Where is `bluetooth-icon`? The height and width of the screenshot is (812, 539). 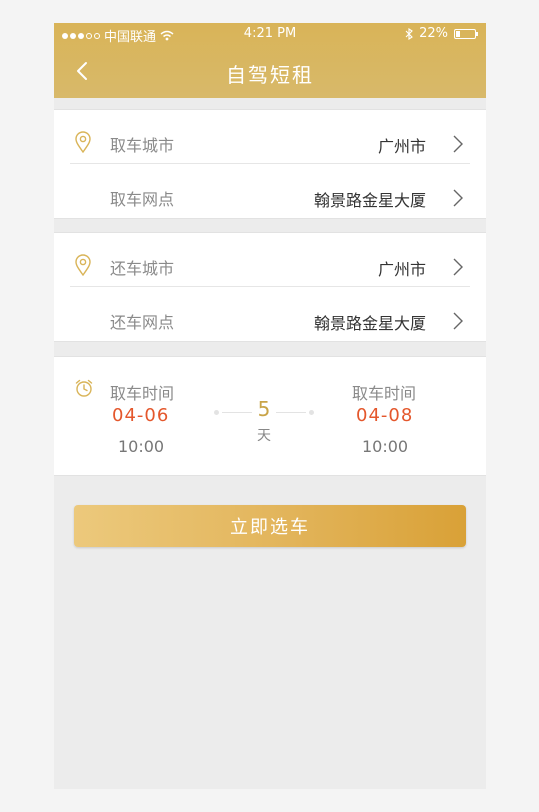
bluetooth-icon is located at coordinates (409, 33).